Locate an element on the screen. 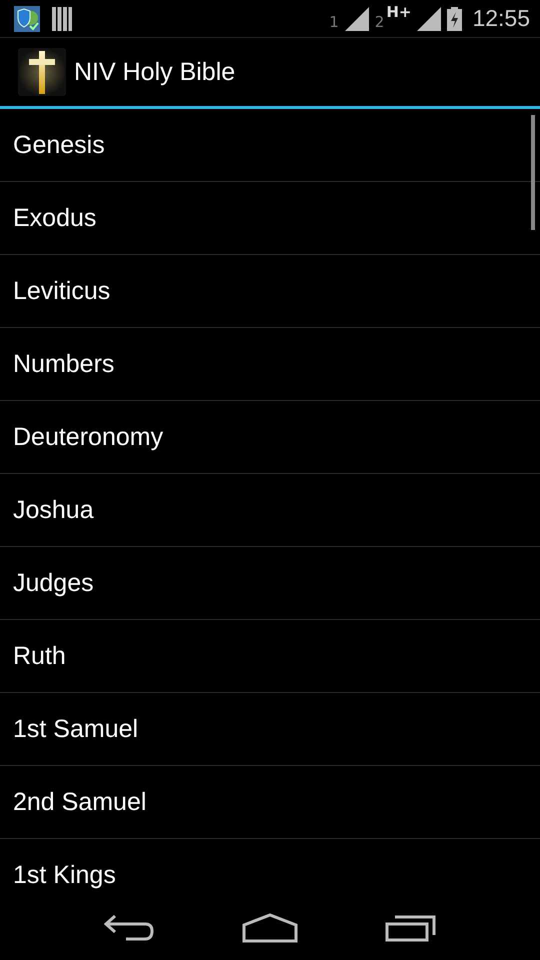  book-list-item: Leviticus is located at coordinates (270, 291).